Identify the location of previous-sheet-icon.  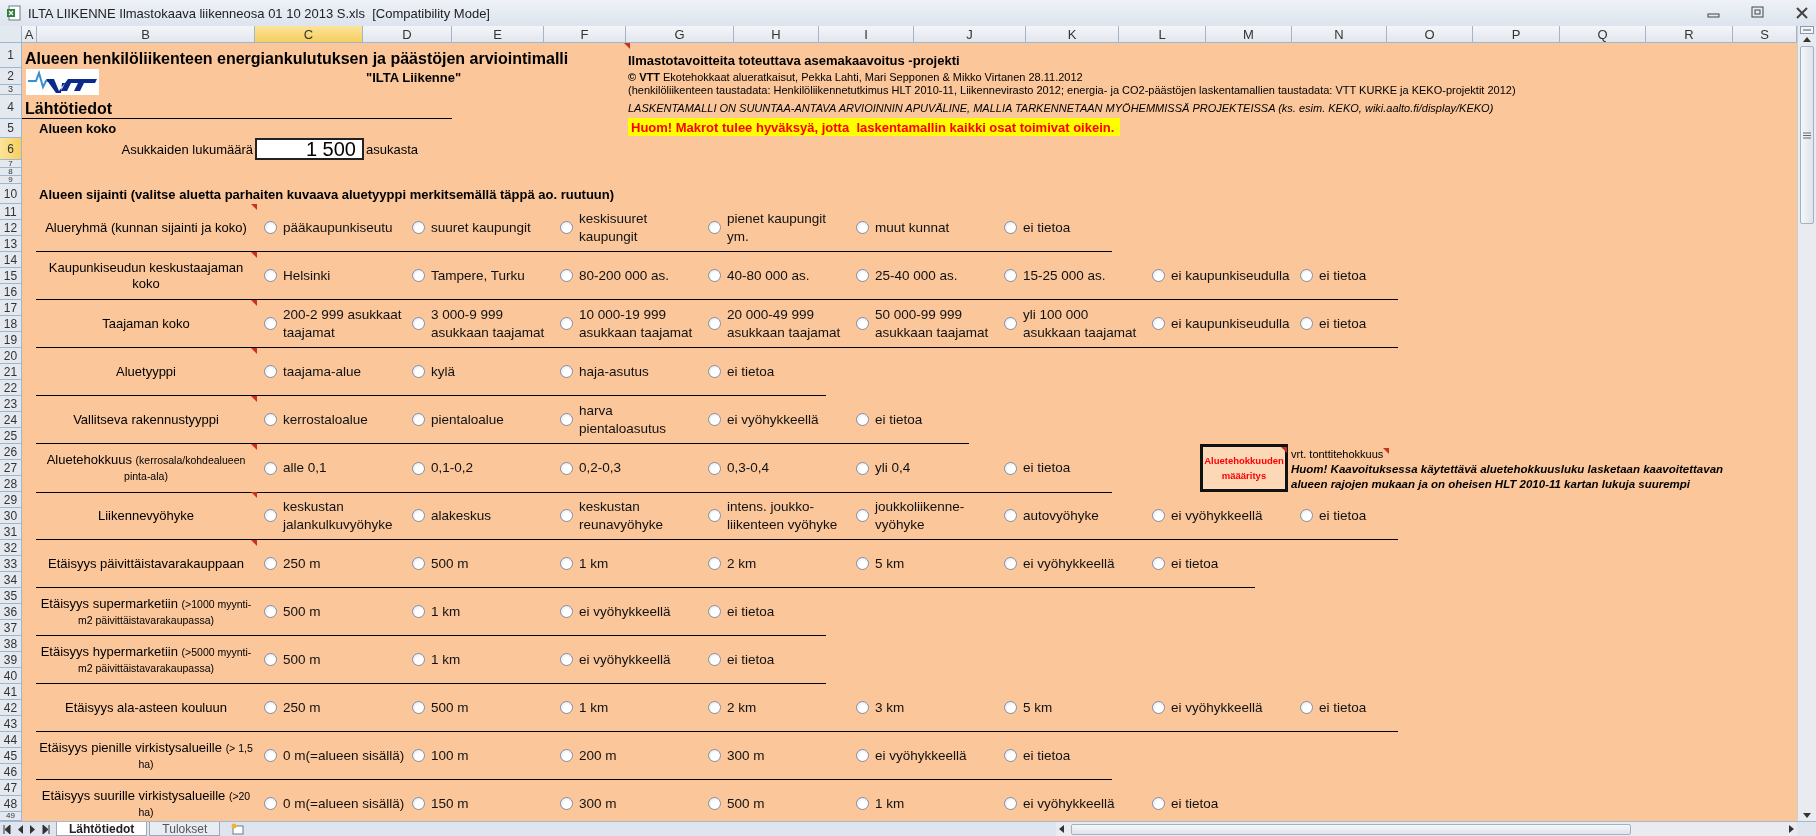
(20, 829).